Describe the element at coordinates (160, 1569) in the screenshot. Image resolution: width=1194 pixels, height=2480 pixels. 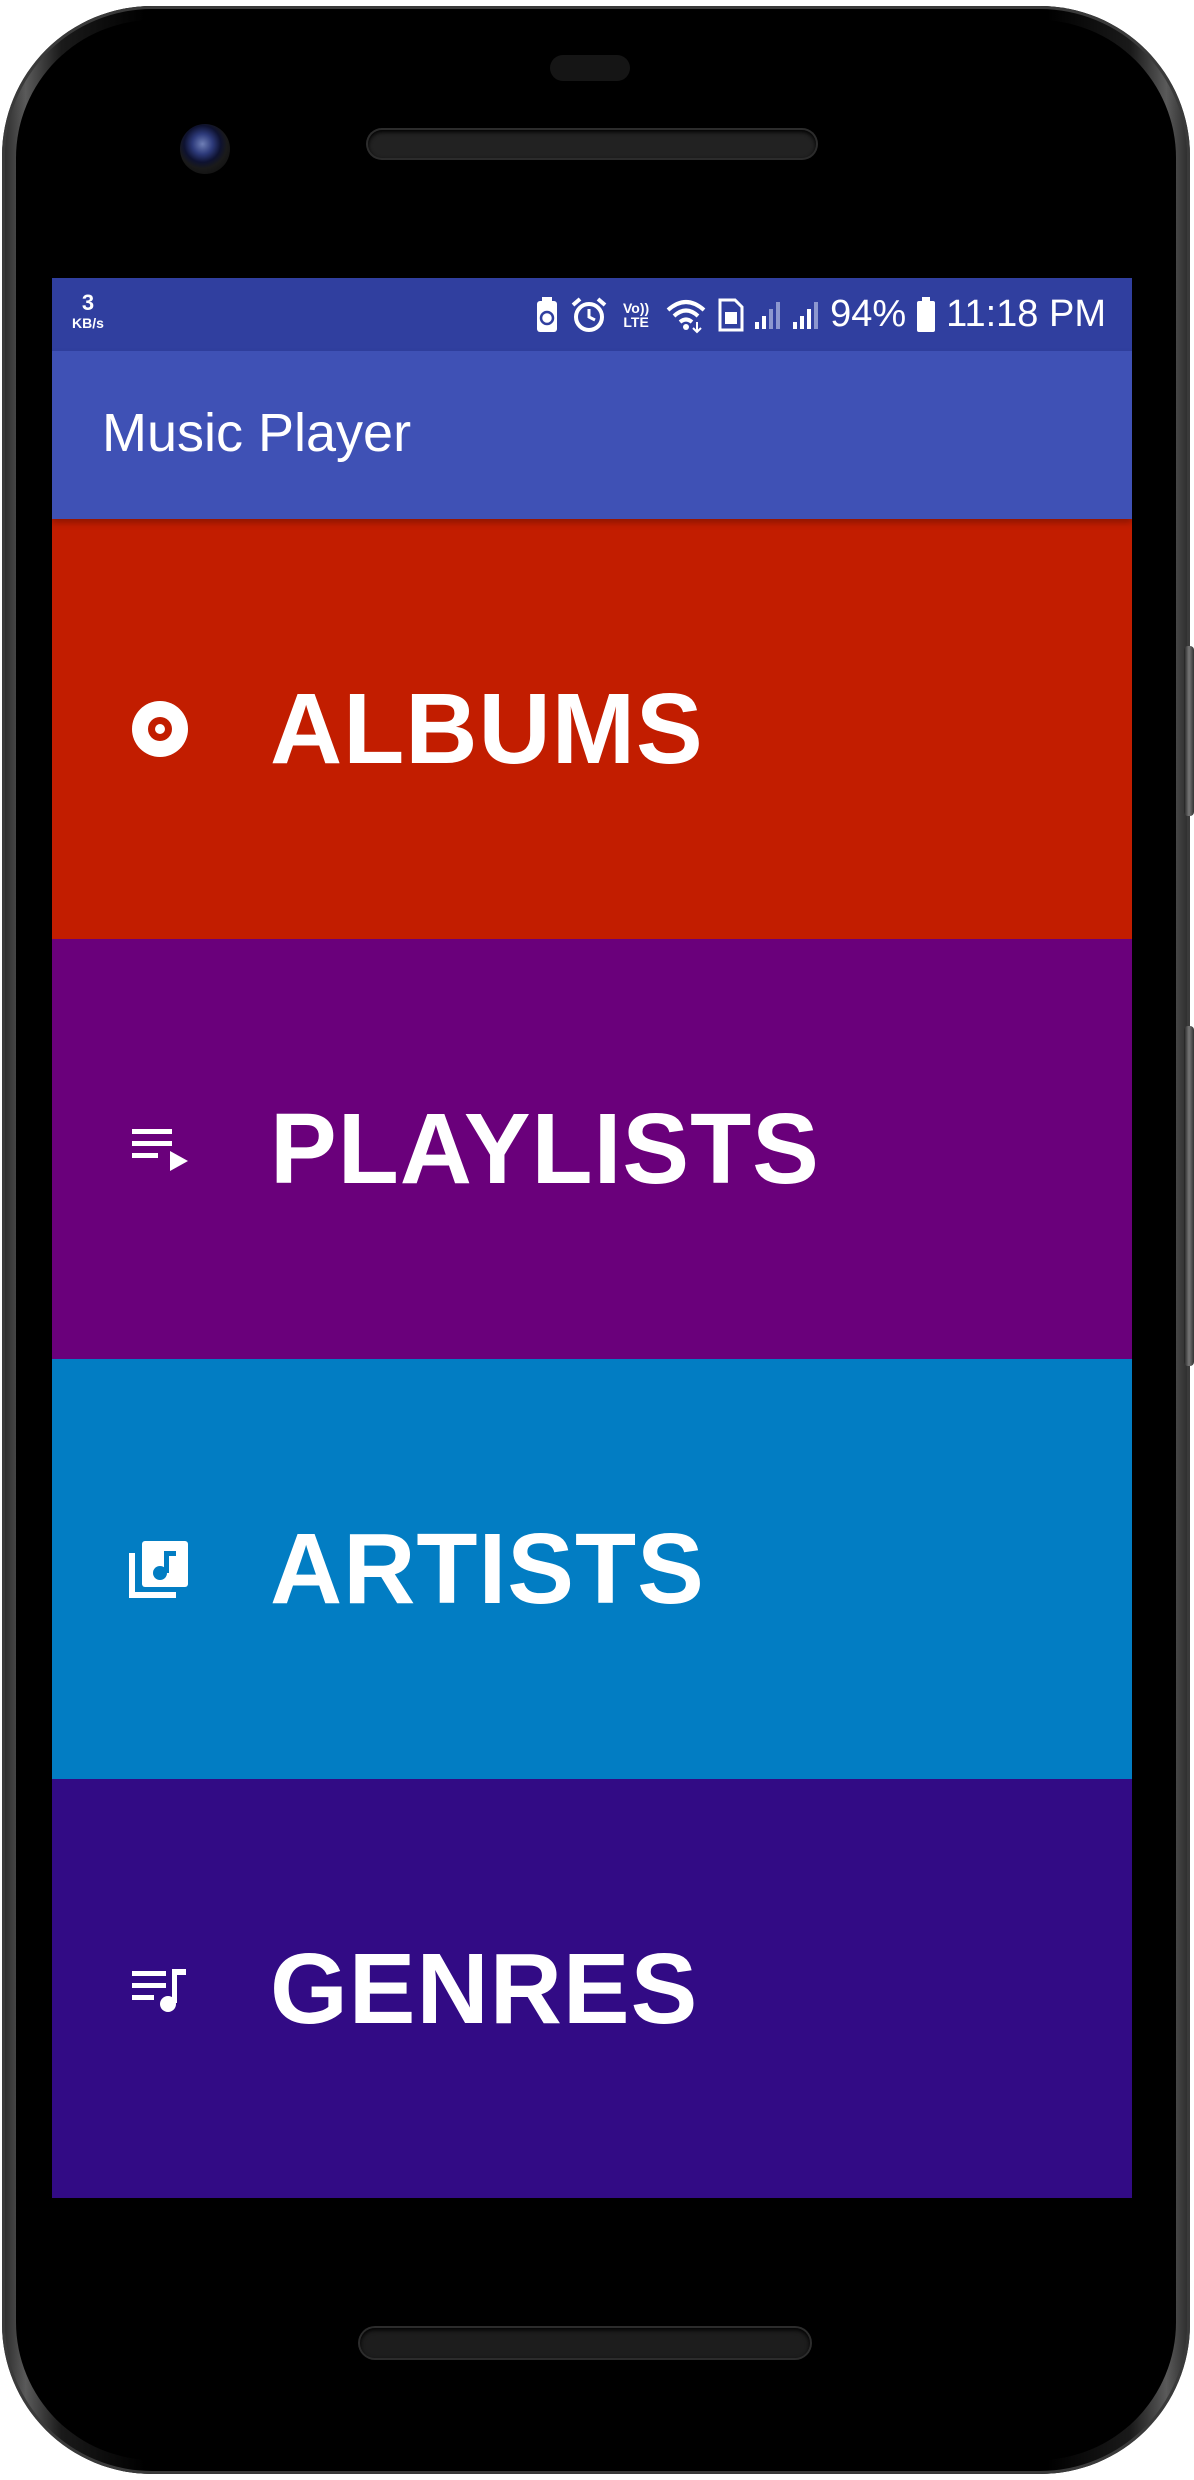
I see `library-music-icon` at that location.